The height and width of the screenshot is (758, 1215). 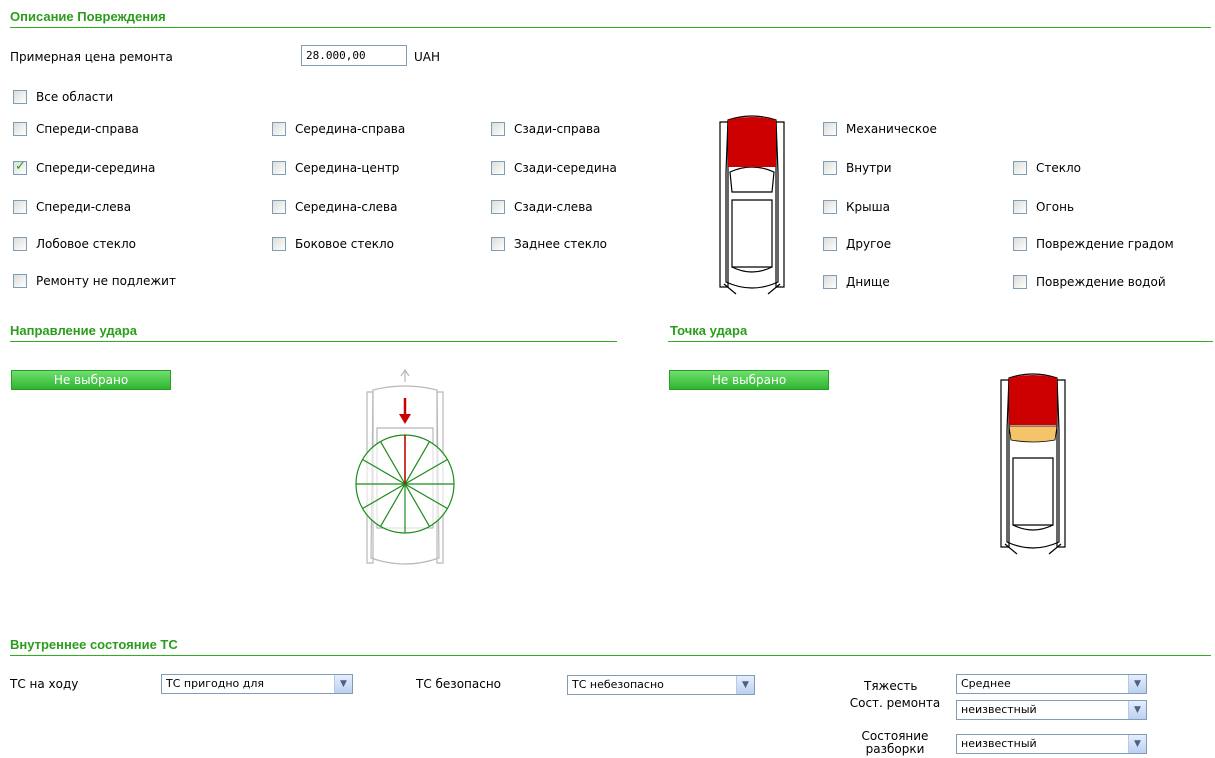 I want to click on front-impact-area, so click(x=1033, y=400).